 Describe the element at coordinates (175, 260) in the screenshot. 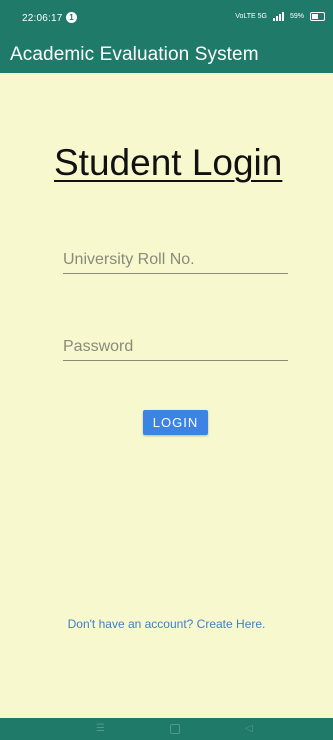

I see `roll-number-field` at that location.